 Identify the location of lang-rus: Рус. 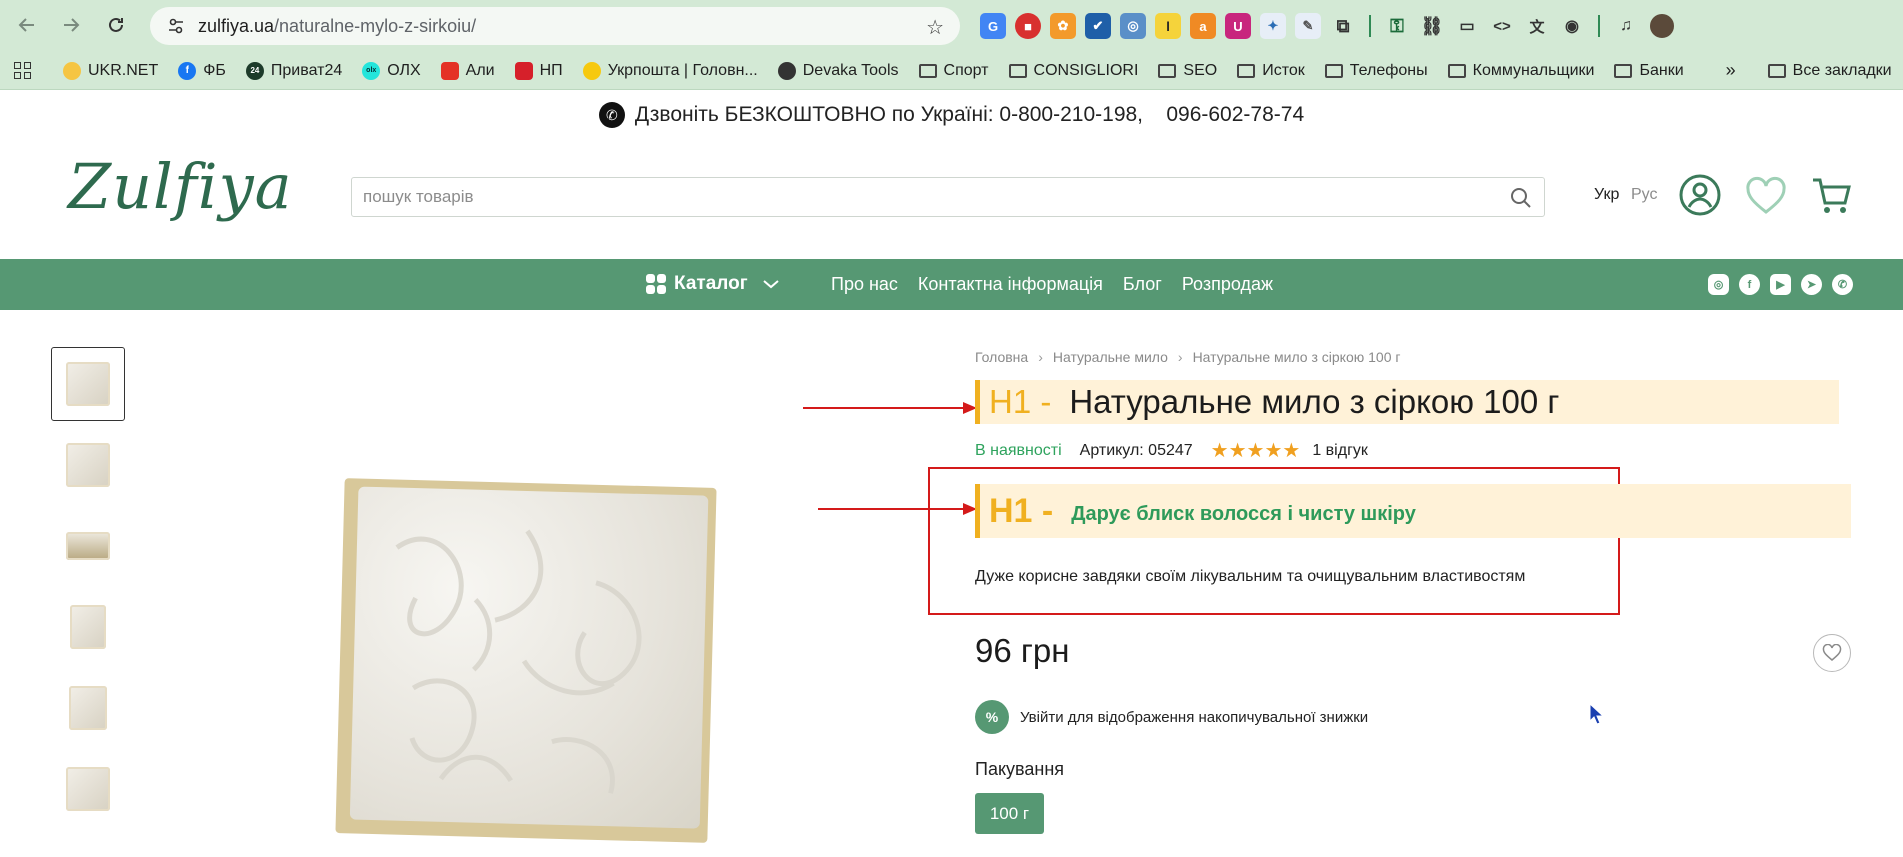
(1644, 195).